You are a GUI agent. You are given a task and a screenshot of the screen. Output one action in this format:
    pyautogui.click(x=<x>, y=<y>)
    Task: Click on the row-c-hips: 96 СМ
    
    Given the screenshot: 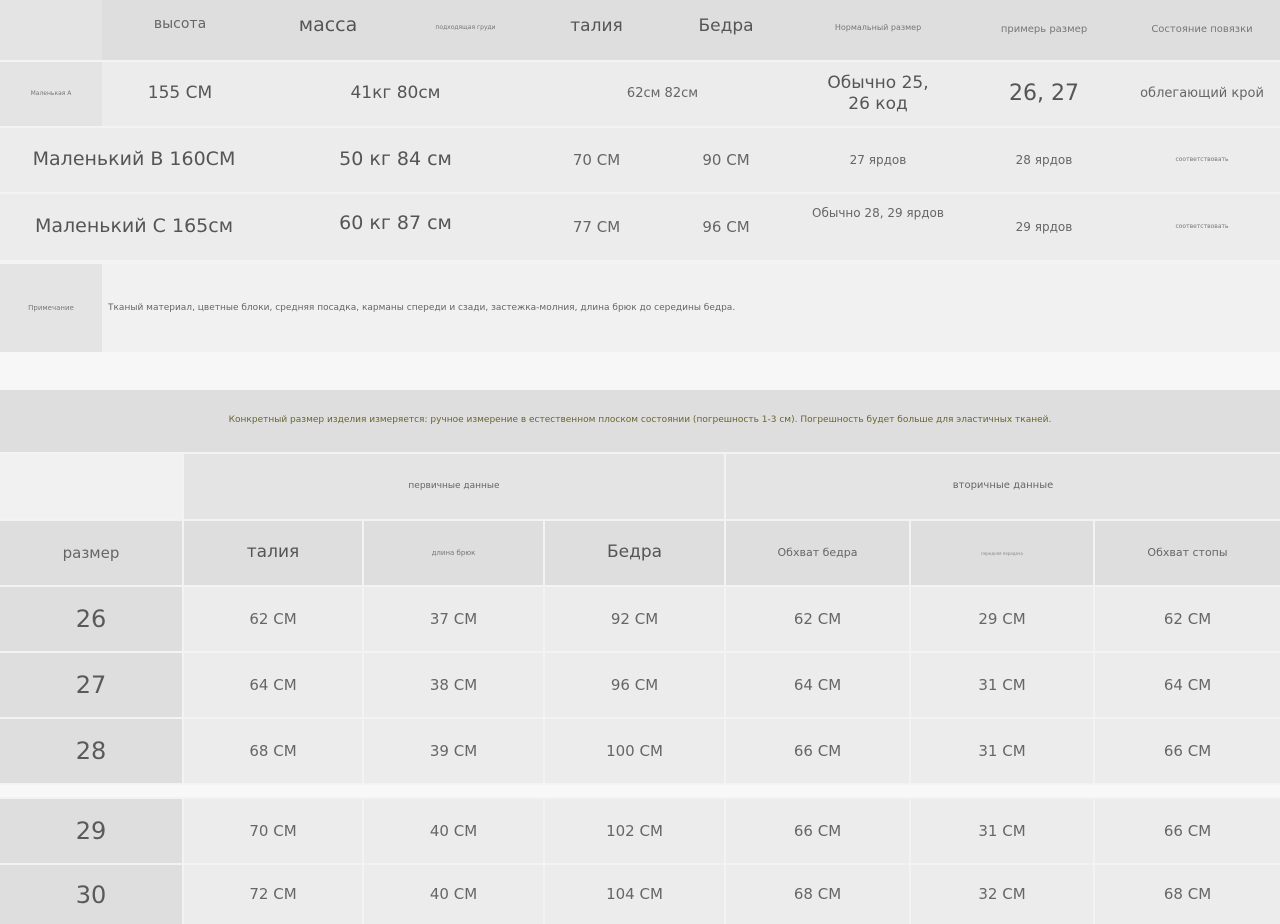 What is the action you would take?
    pyautogui.click(x=726, y=227)
    